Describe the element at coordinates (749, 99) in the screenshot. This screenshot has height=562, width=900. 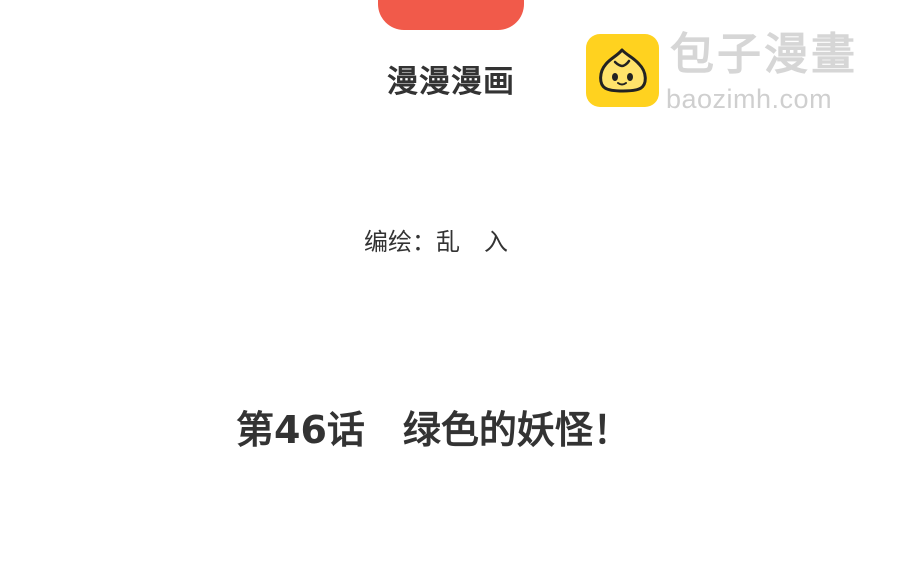
I see `watermark-url: baozimh.com` at that location.